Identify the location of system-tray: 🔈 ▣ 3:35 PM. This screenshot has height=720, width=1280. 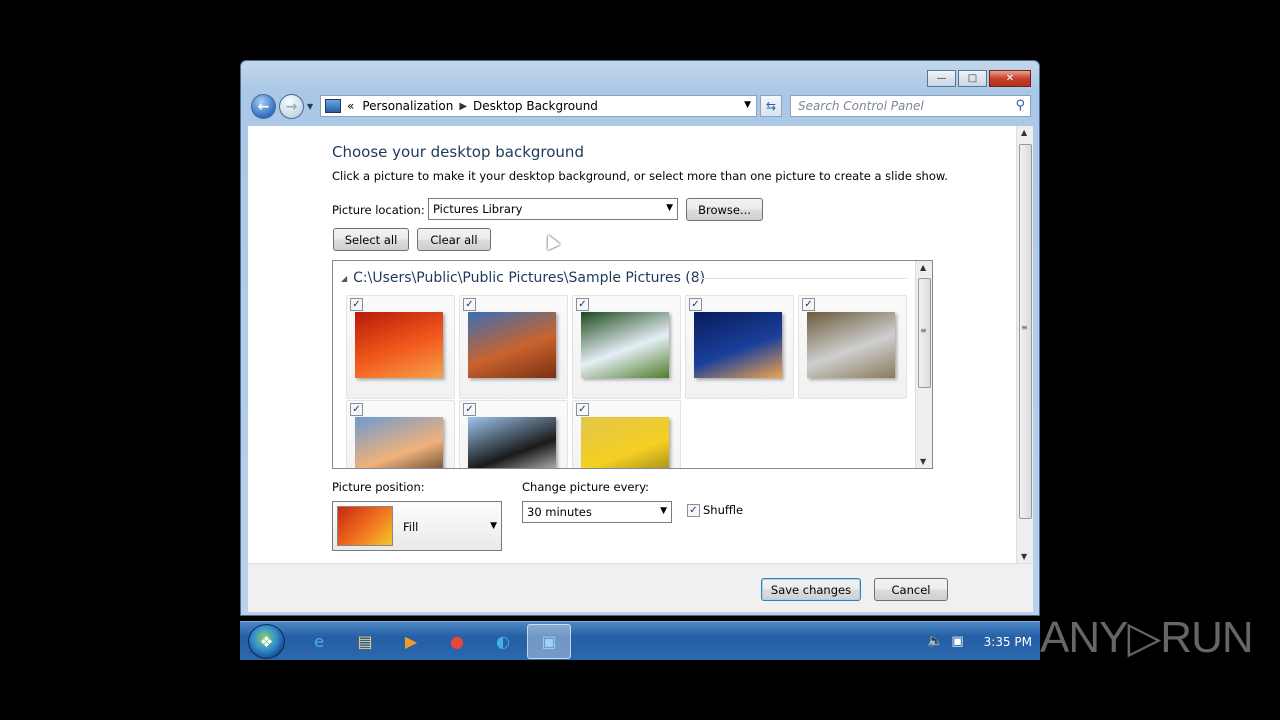
(979, 641).